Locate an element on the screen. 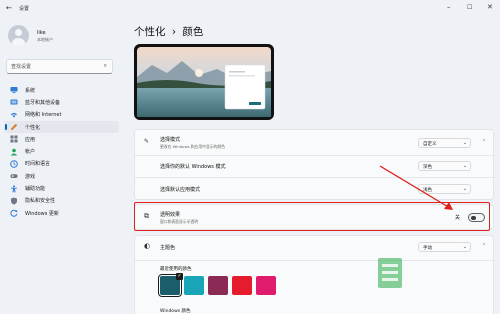 Image resolution: width=500 pixels, height=314 pixels. annotation-arrow is located at coordinates (416, 187).